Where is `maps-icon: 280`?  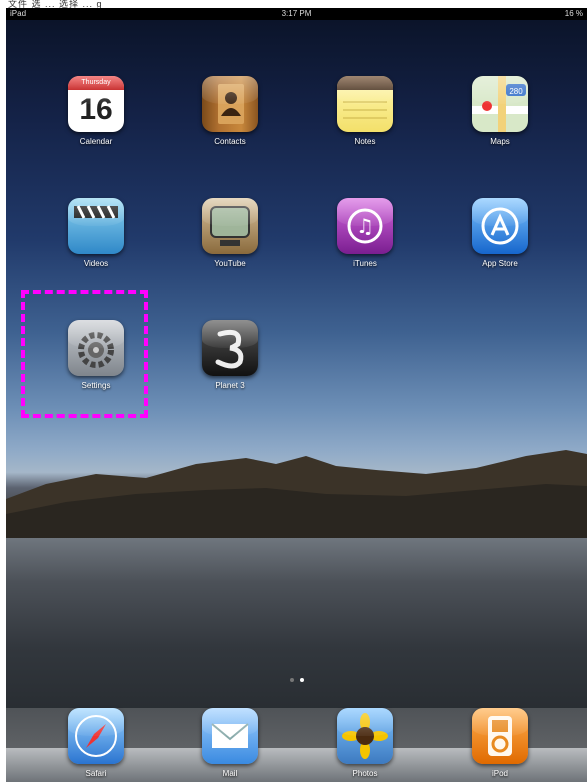
maps-icon: 280 is located at coordinates (500, 104).